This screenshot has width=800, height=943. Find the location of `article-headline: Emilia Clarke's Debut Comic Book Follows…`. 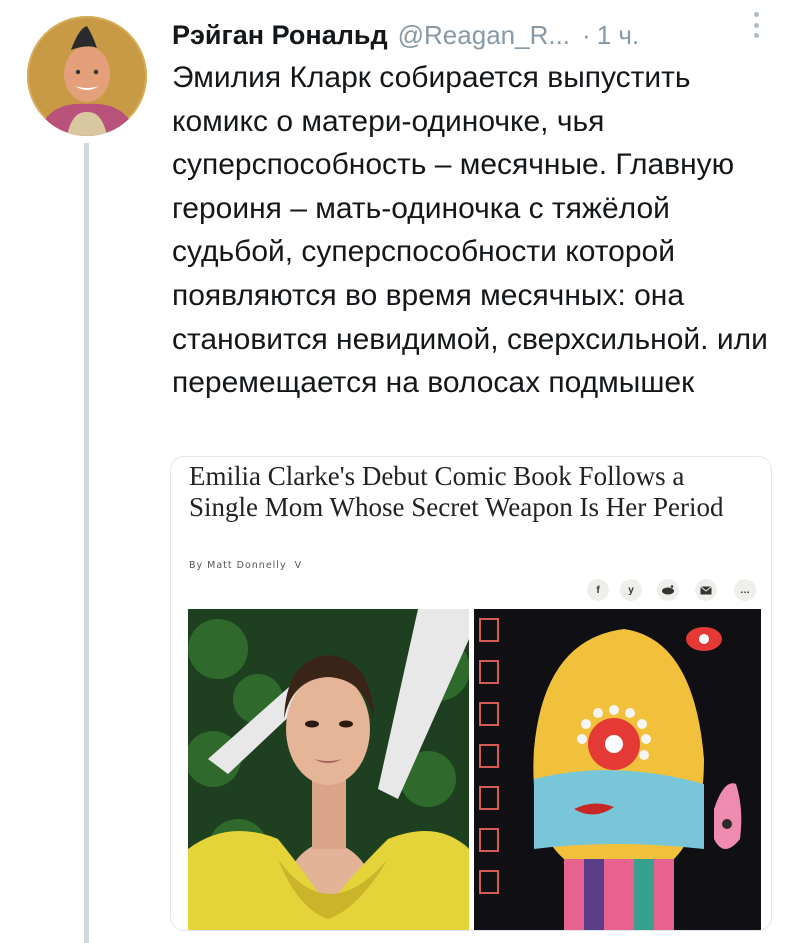

article-headline: Emilia Clarke's Debut Comic Book Follows… is located at coordinates (456, 491).